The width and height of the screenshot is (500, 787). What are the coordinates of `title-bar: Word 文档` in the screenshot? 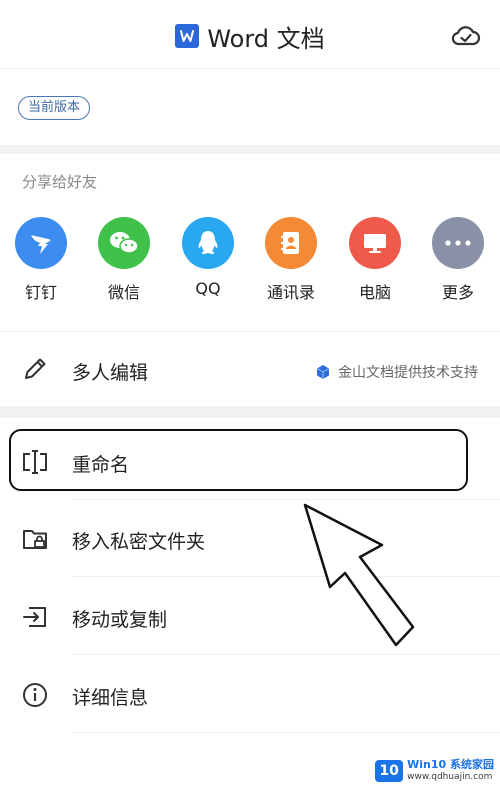 It's located at (250, 36).